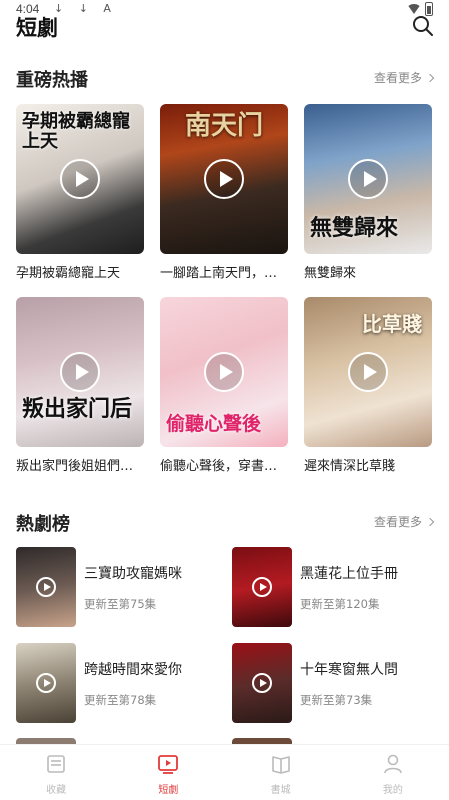 This screenshot has width=449, height=800. Describe the element at coordinates (225, 78) in the screenshot. I see `hot-section-header: 重磅热播 查看更多` at that location.